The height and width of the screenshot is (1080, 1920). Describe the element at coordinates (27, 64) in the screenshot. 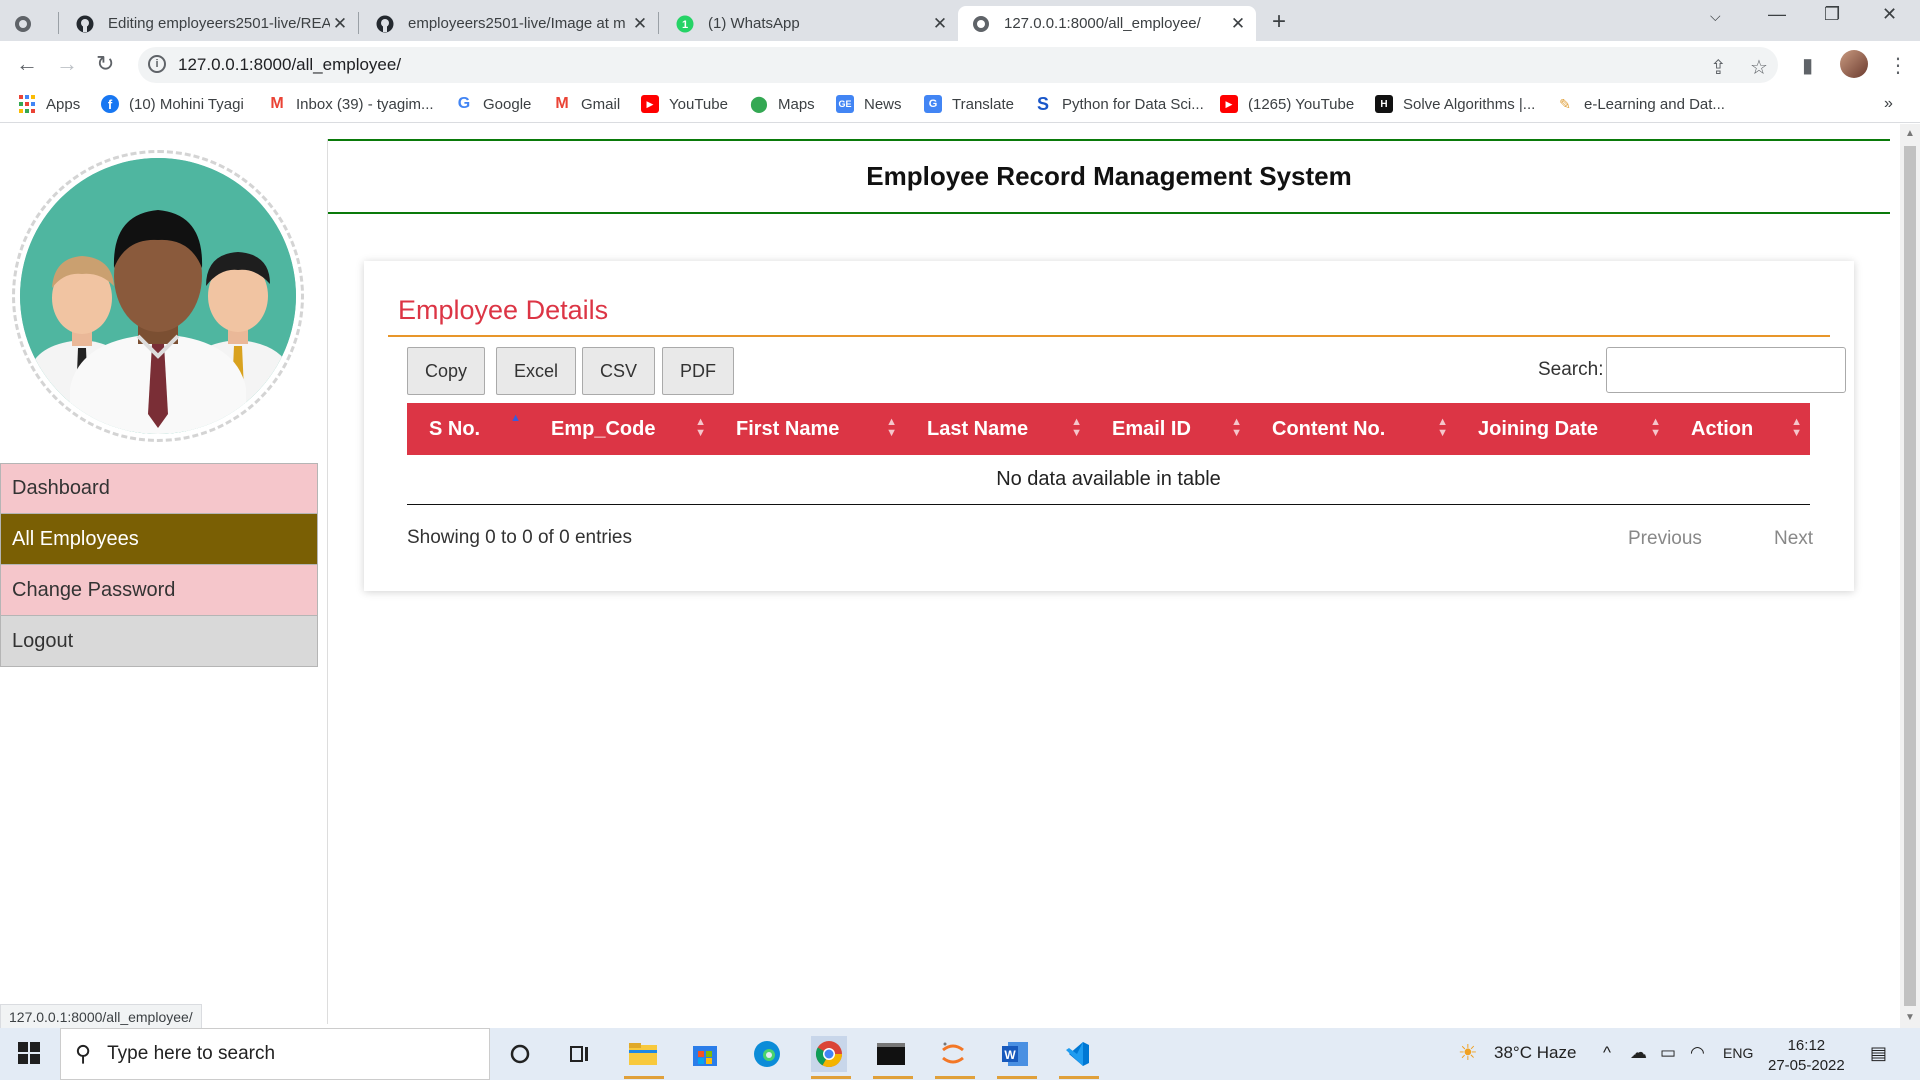

I see `back-arrow-icon: ←` at that location.